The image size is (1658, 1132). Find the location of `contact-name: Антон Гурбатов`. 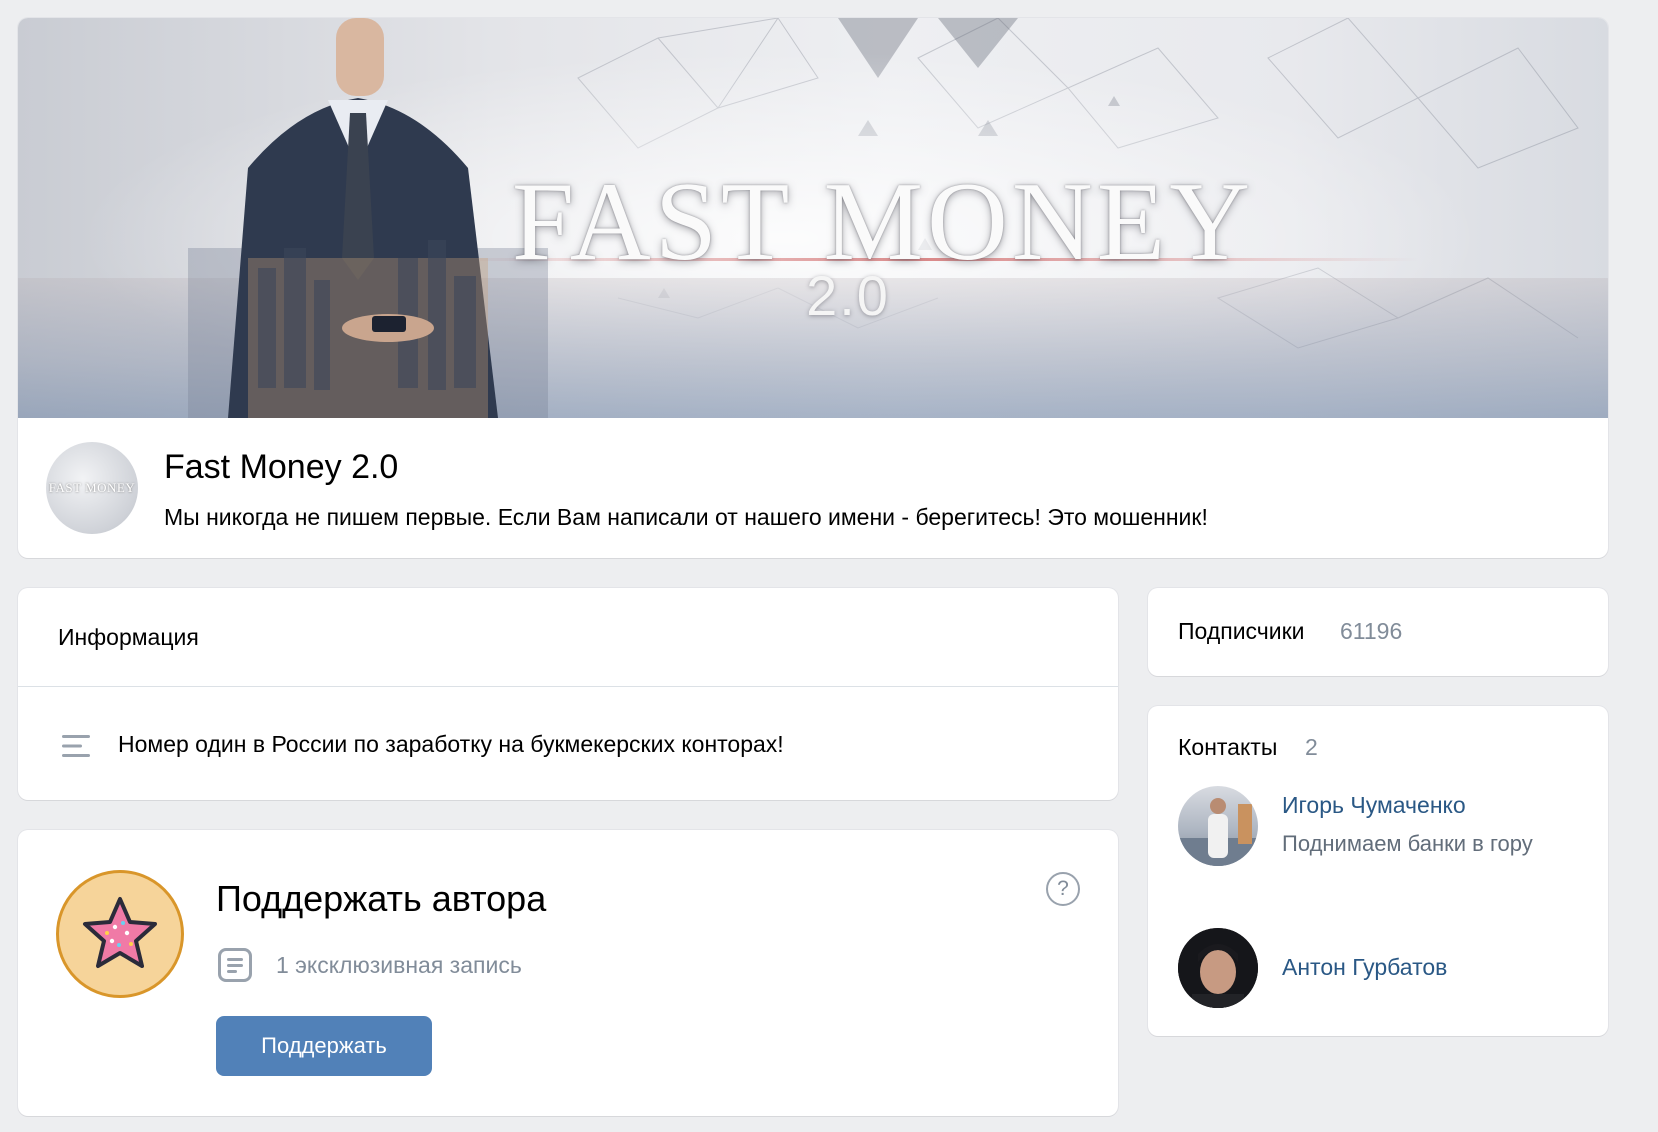

contact-name: Антон Гурбатов is located at coordinates (1364, 967).